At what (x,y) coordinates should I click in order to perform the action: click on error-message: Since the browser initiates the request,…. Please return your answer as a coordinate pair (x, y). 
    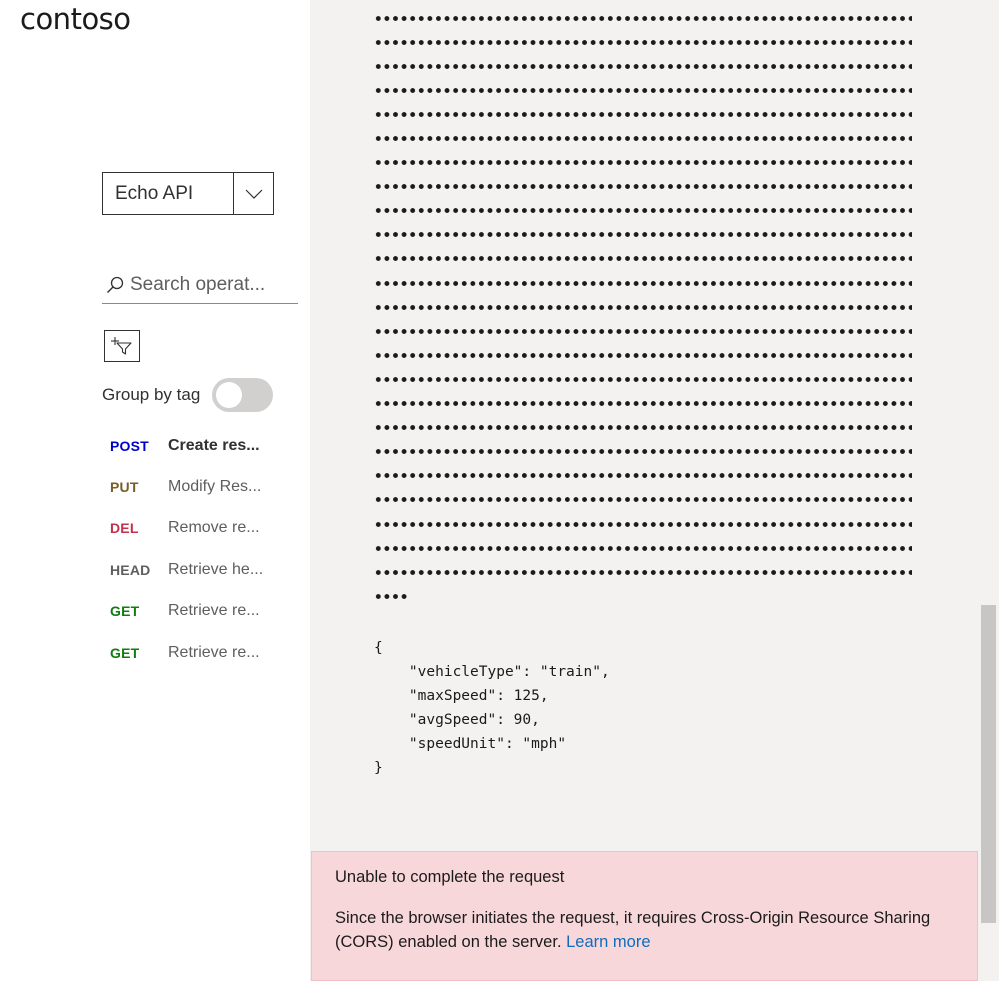
    Looking at the image, I should click on (644, 930).